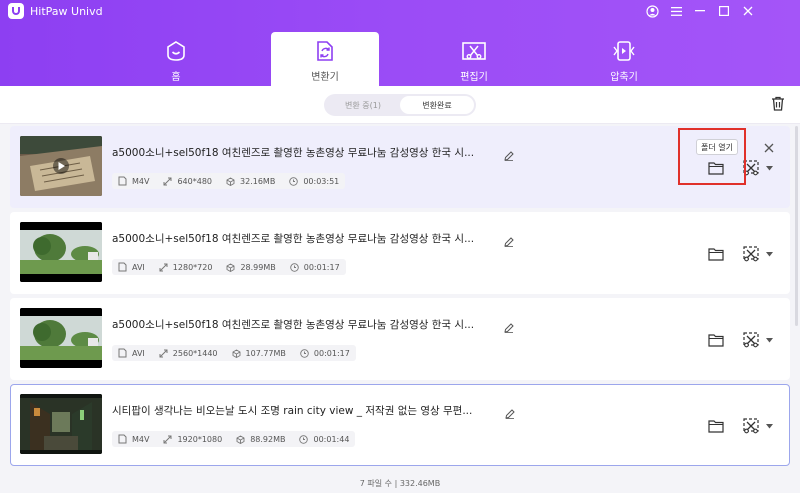 The image size is (800, 493). Describe the element at coordinates (192, 267) in the screenshot. I see `file-resolution: 1280*720` at that location.